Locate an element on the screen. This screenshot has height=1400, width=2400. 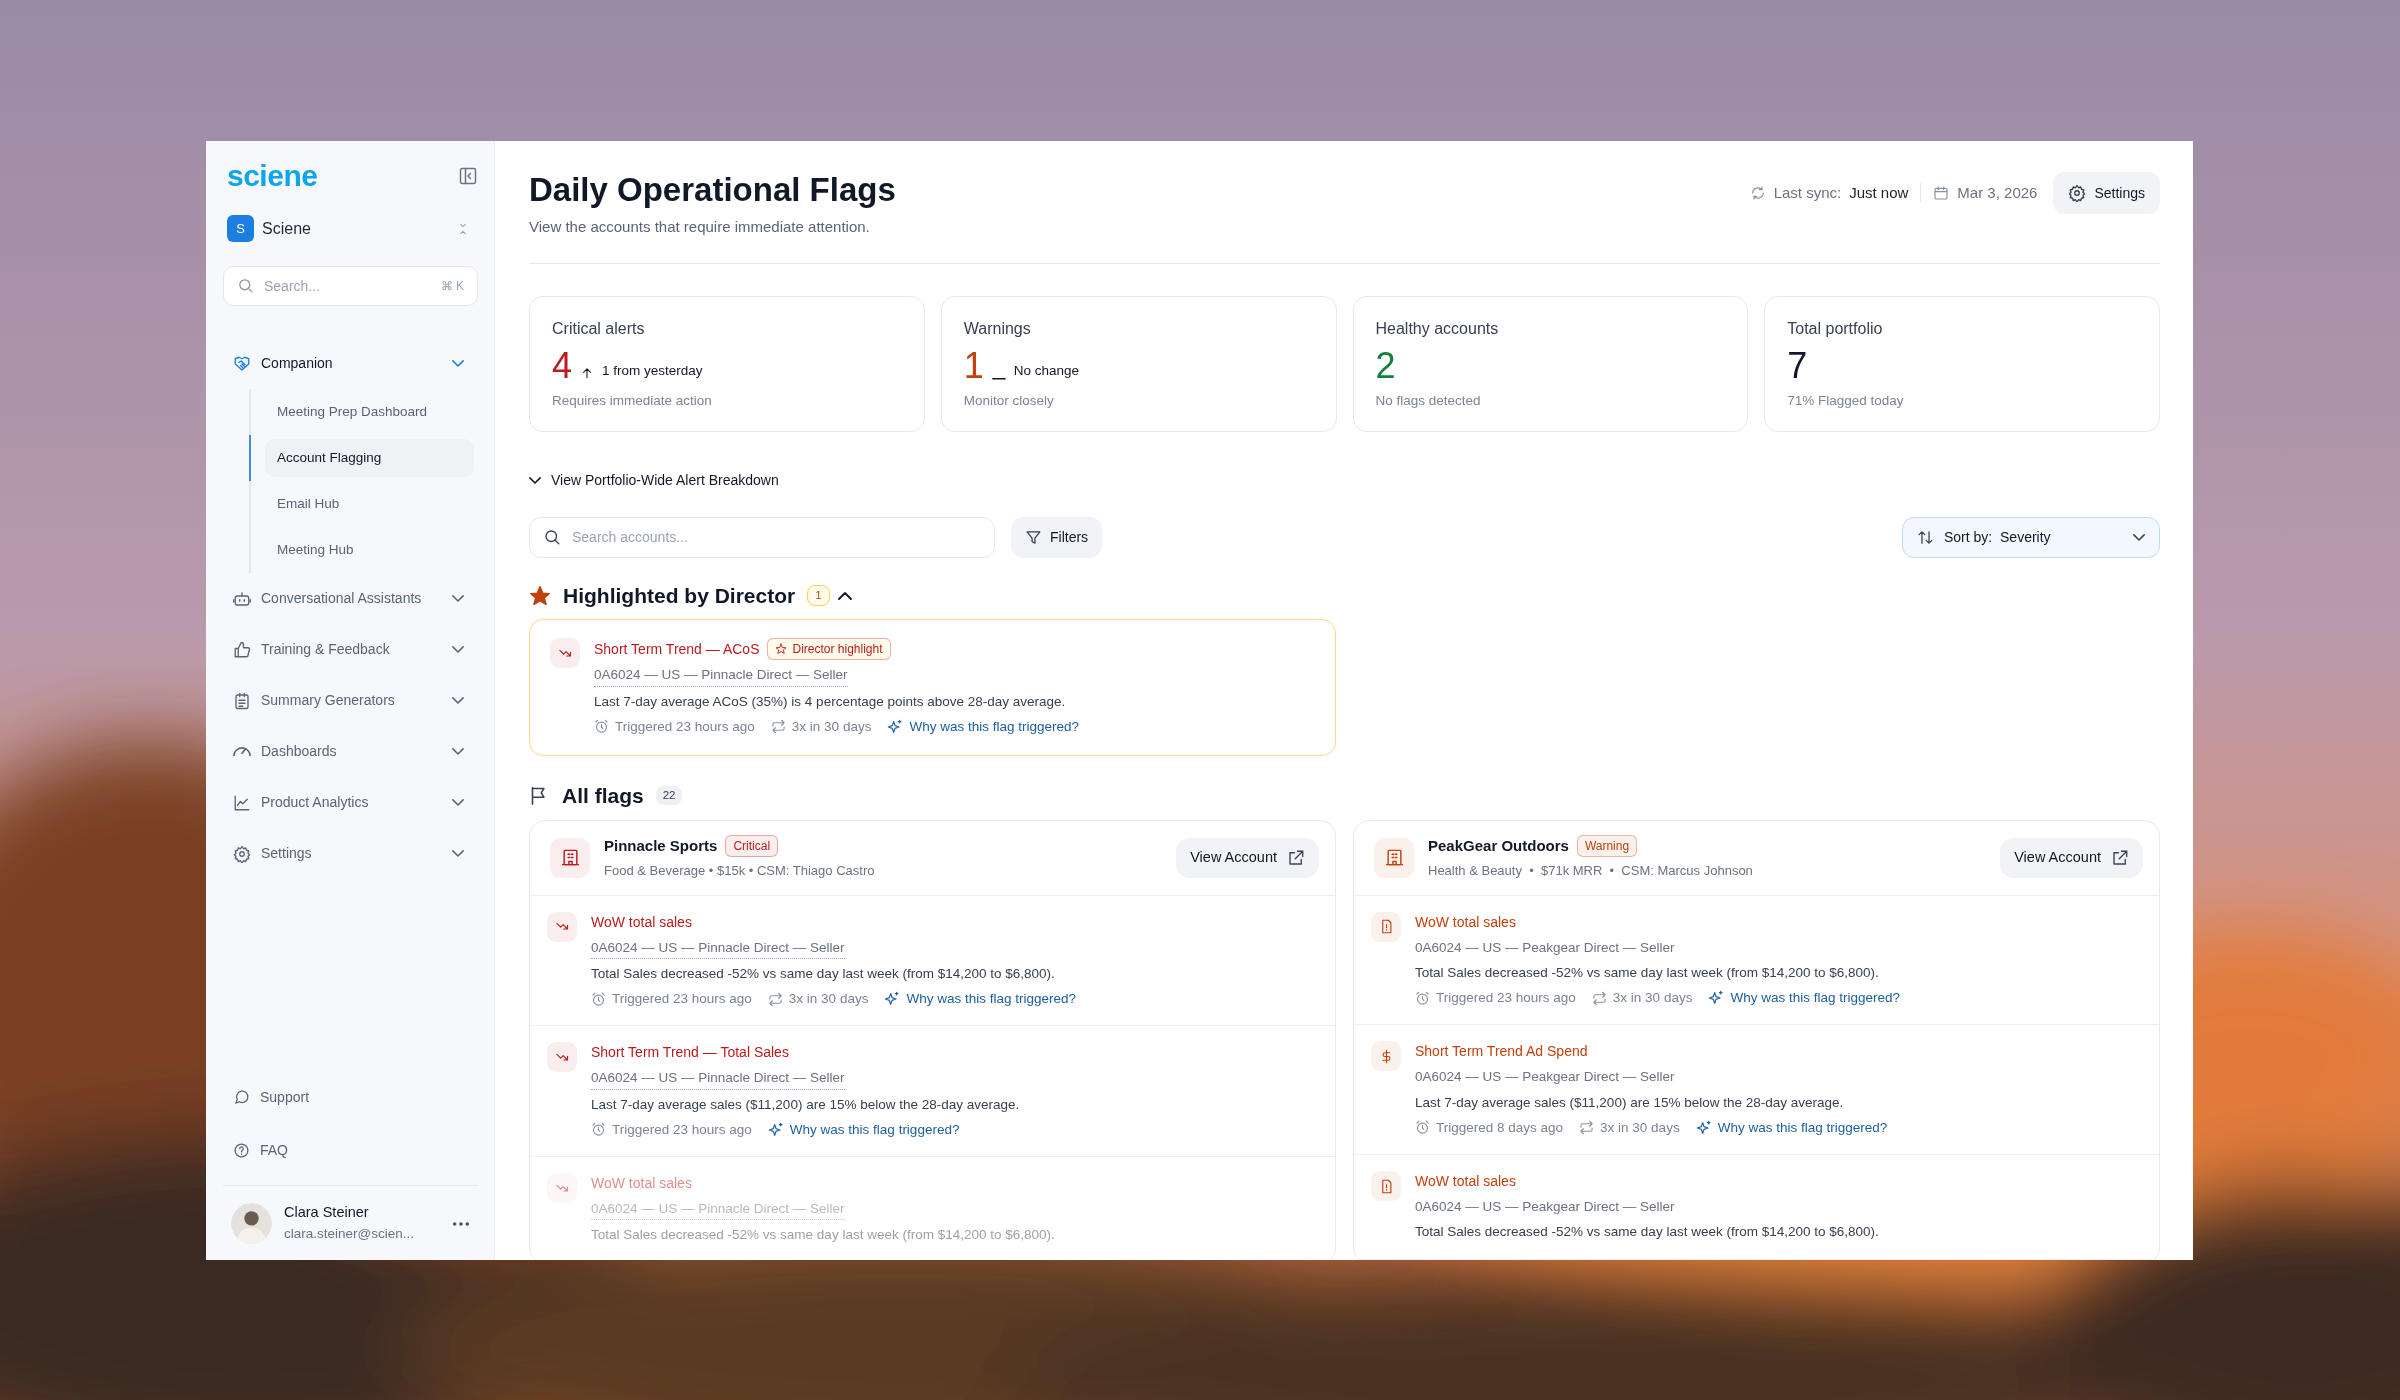
building-icon is located at coordinates (570, 858).